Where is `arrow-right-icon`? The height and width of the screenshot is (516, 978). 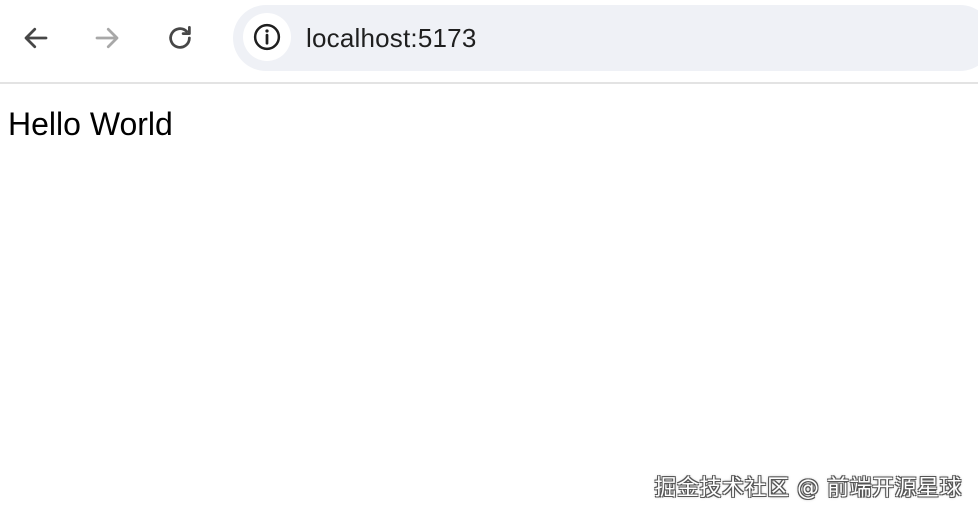
arrow-right-icon is located at coordinates (107, 38).